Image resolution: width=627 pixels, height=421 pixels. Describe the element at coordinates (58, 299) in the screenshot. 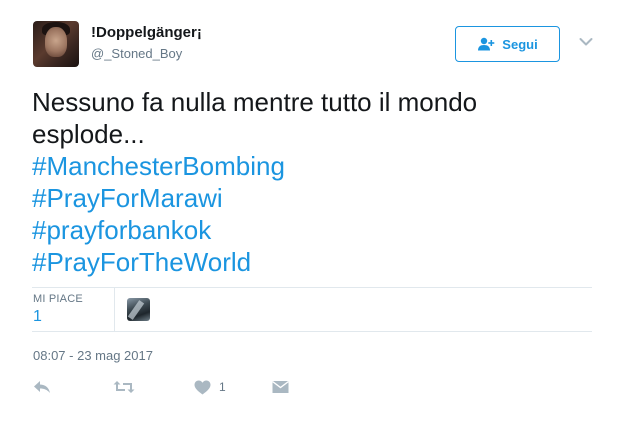

I see `likes-label: MI PIACE` at that location.